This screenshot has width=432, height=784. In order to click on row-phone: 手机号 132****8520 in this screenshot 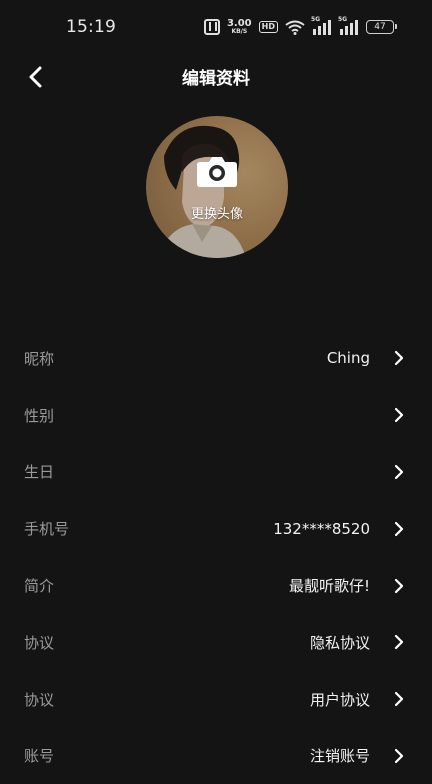, I will do `click(216, 528)`.